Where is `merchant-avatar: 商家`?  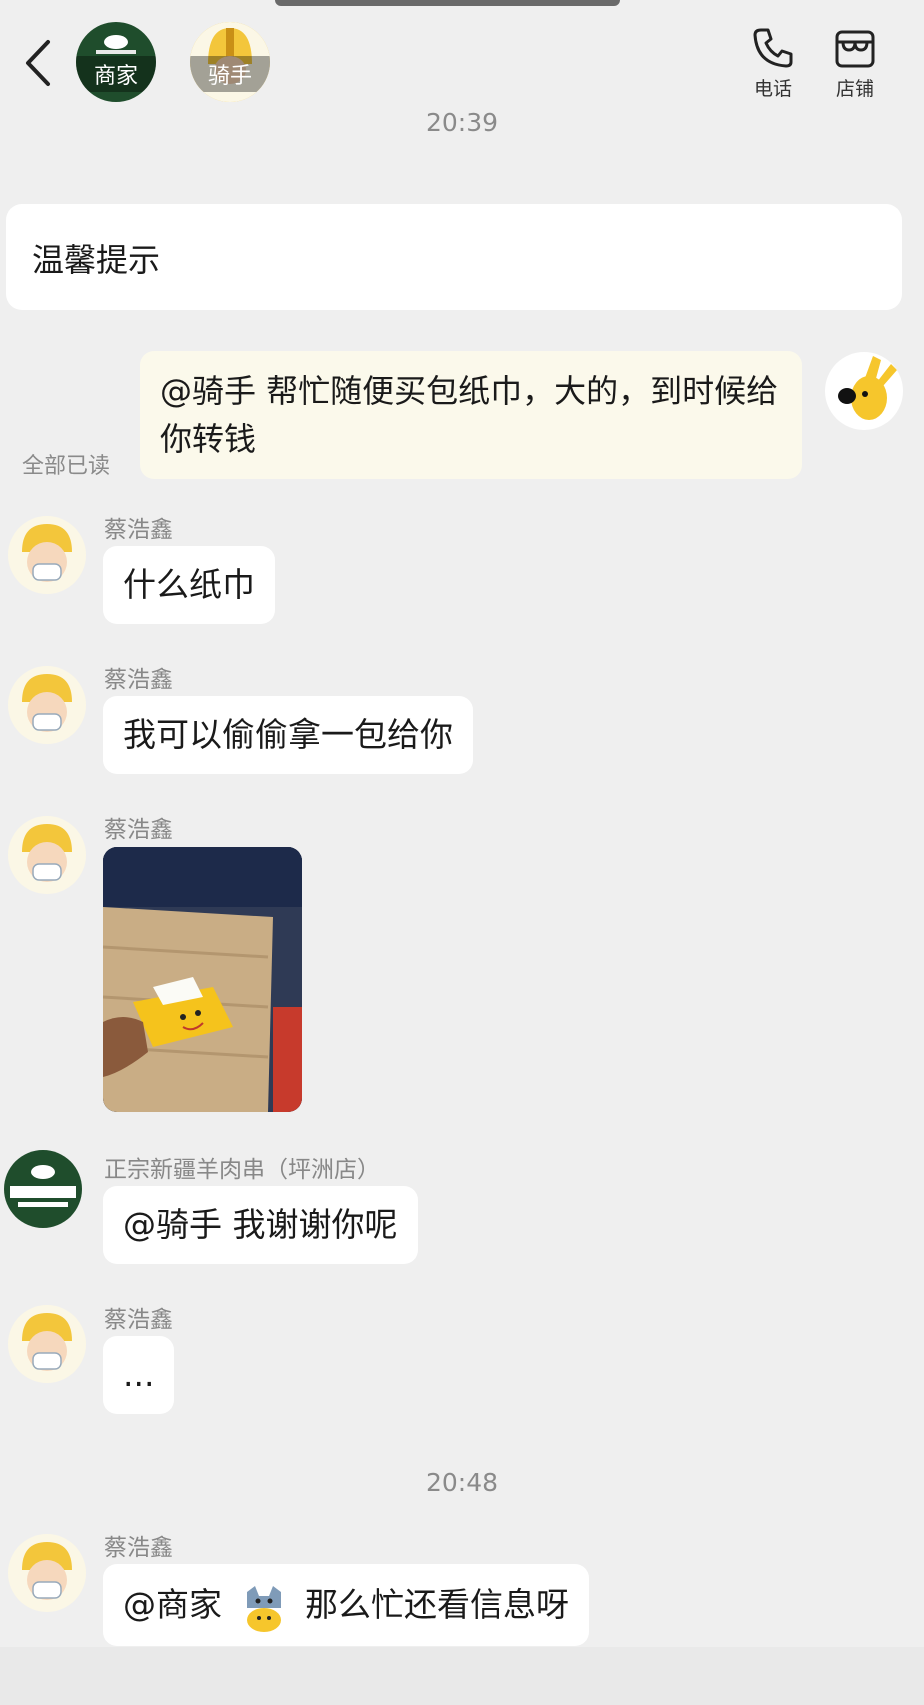
merchant-avatar: 商家 is located at coordinates (116, 62).